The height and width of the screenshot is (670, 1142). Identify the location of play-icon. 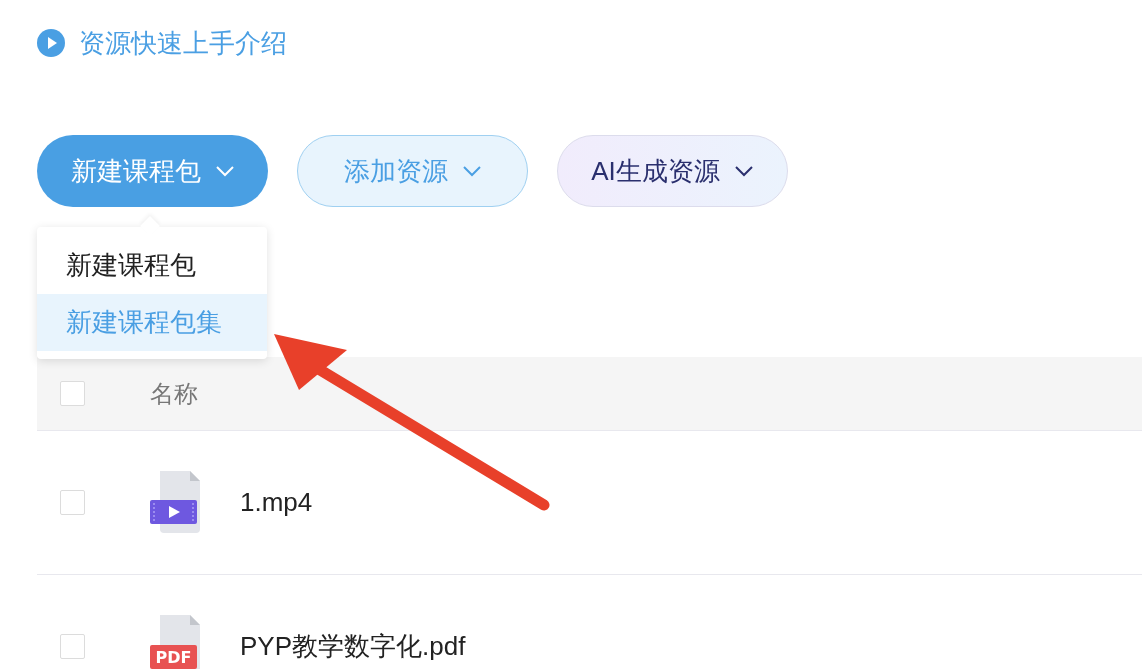
(51, 43).